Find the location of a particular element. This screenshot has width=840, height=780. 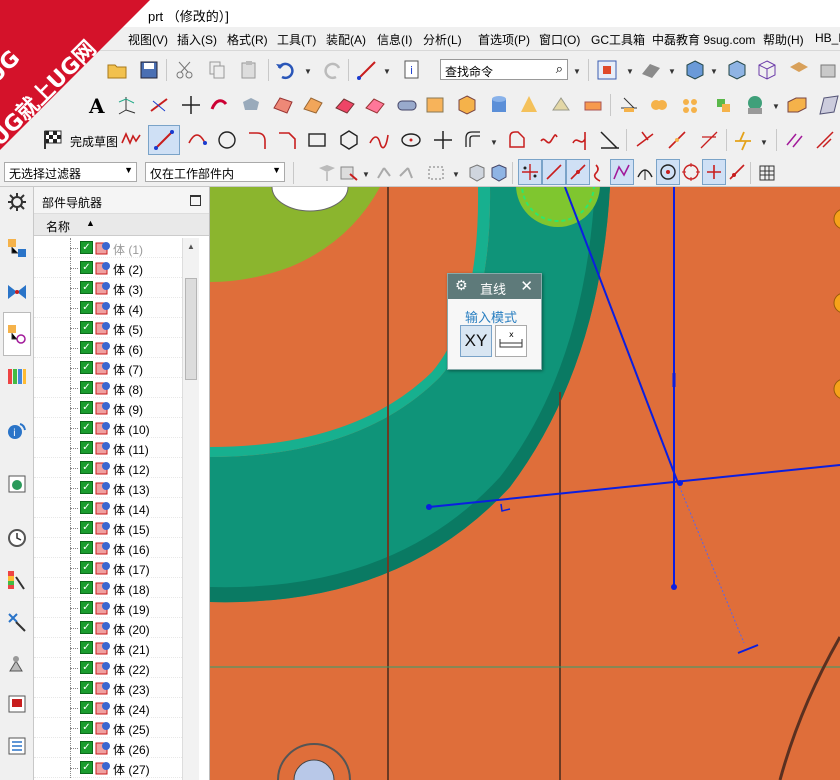

menu-hb-m: HB_M is located at coordinates (827, 38).